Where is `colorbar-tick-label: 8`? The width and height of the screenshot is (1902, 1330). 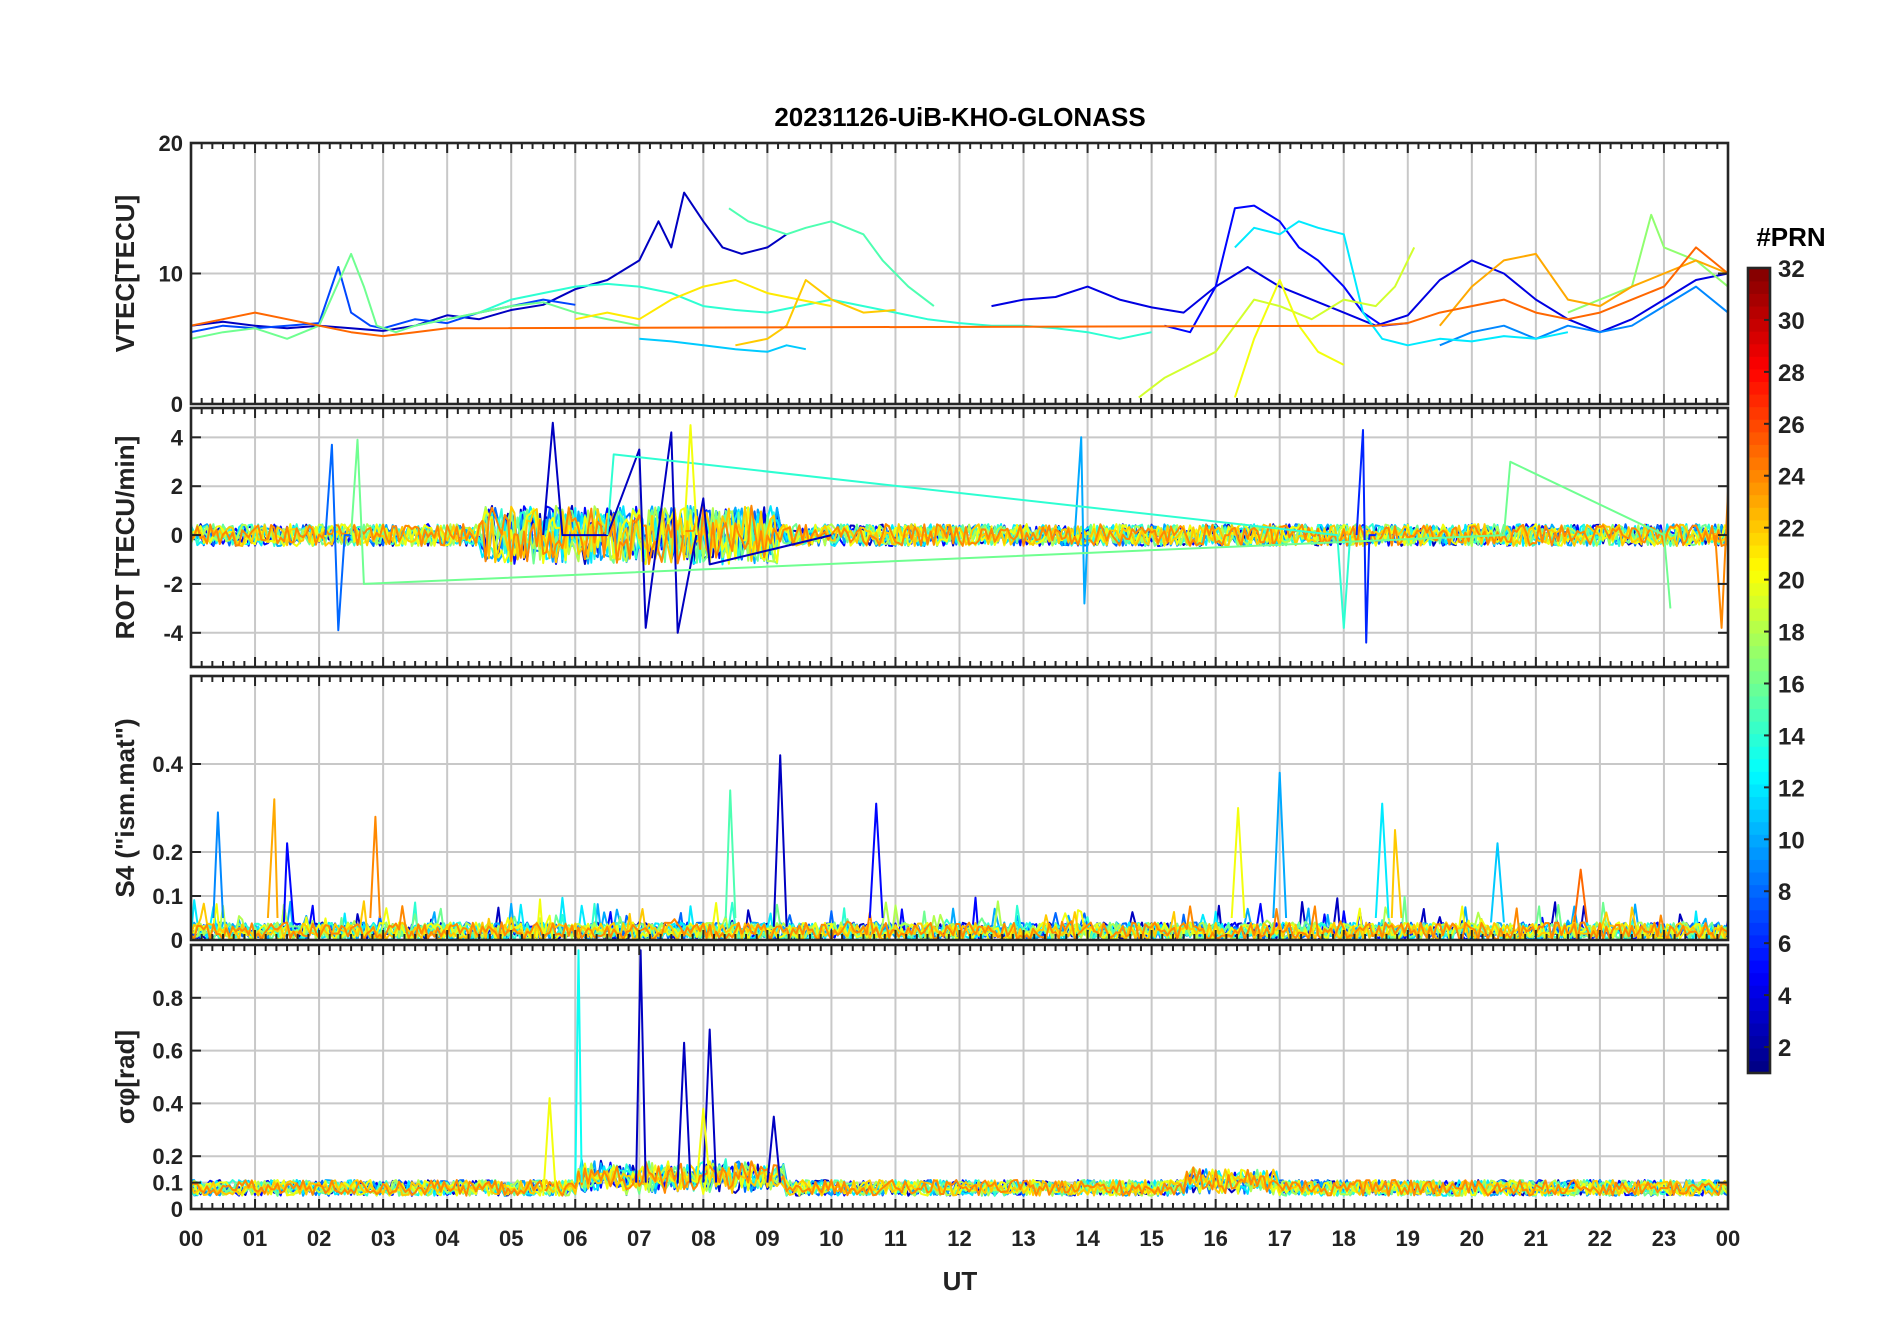 colorbar-tick-label: 8 is located at coordinates (1784, 892).